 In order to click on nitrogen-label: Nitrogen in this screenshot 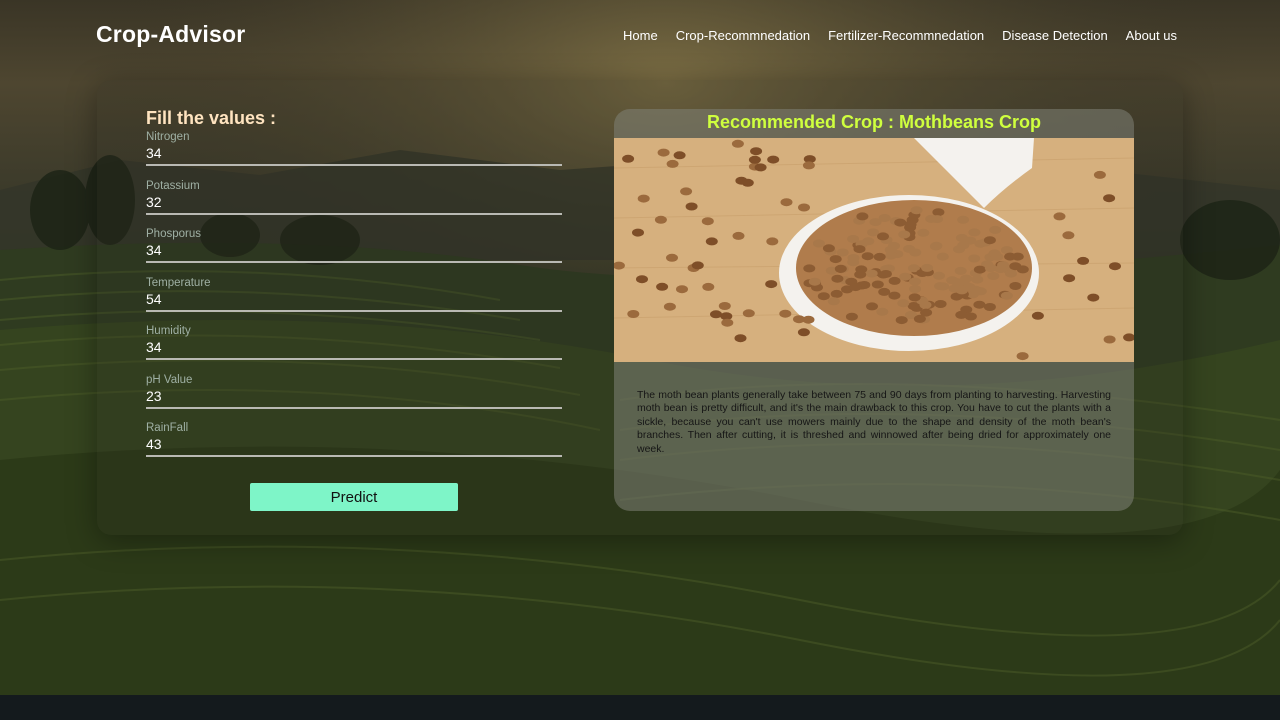, I will do `click(168, 137)`.